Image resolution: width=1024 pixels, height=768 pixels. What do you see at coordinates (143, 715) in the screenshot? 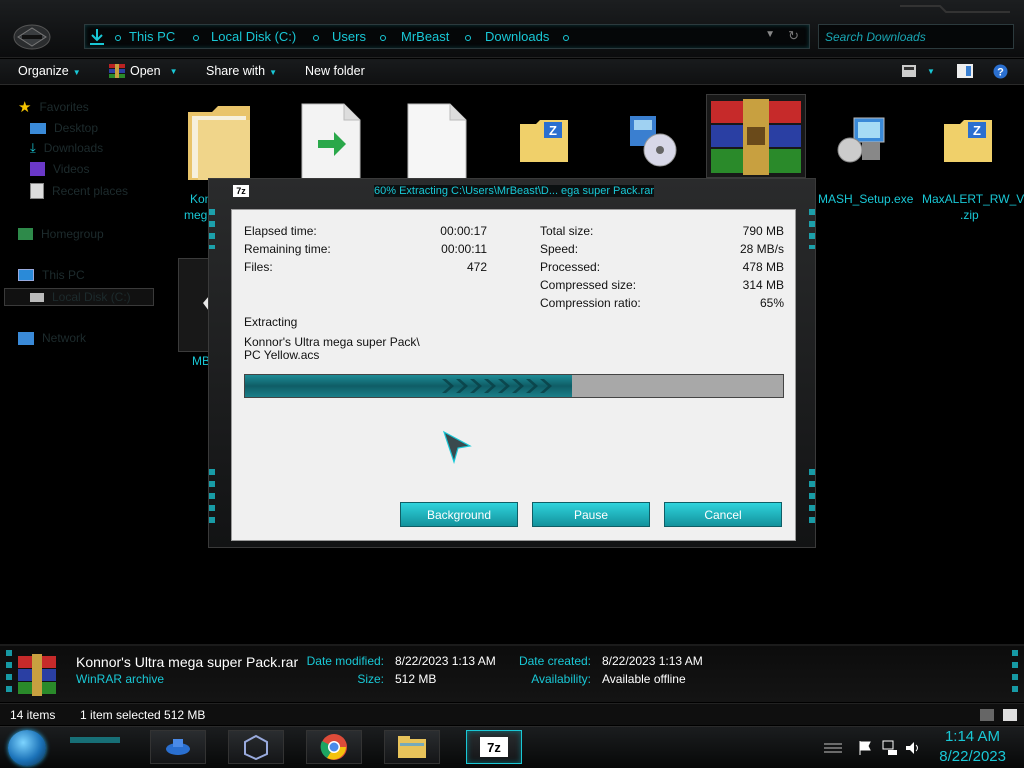
I see `selection-info: 1 item selected 512 MB` at bounding box center [143, 715].